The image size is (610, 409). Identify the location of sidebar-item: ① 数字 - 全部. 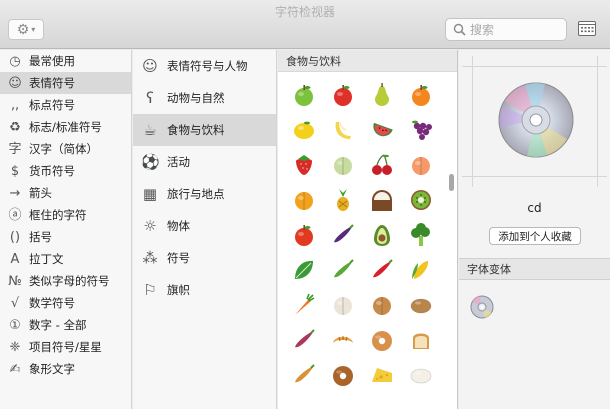
(65, 325).